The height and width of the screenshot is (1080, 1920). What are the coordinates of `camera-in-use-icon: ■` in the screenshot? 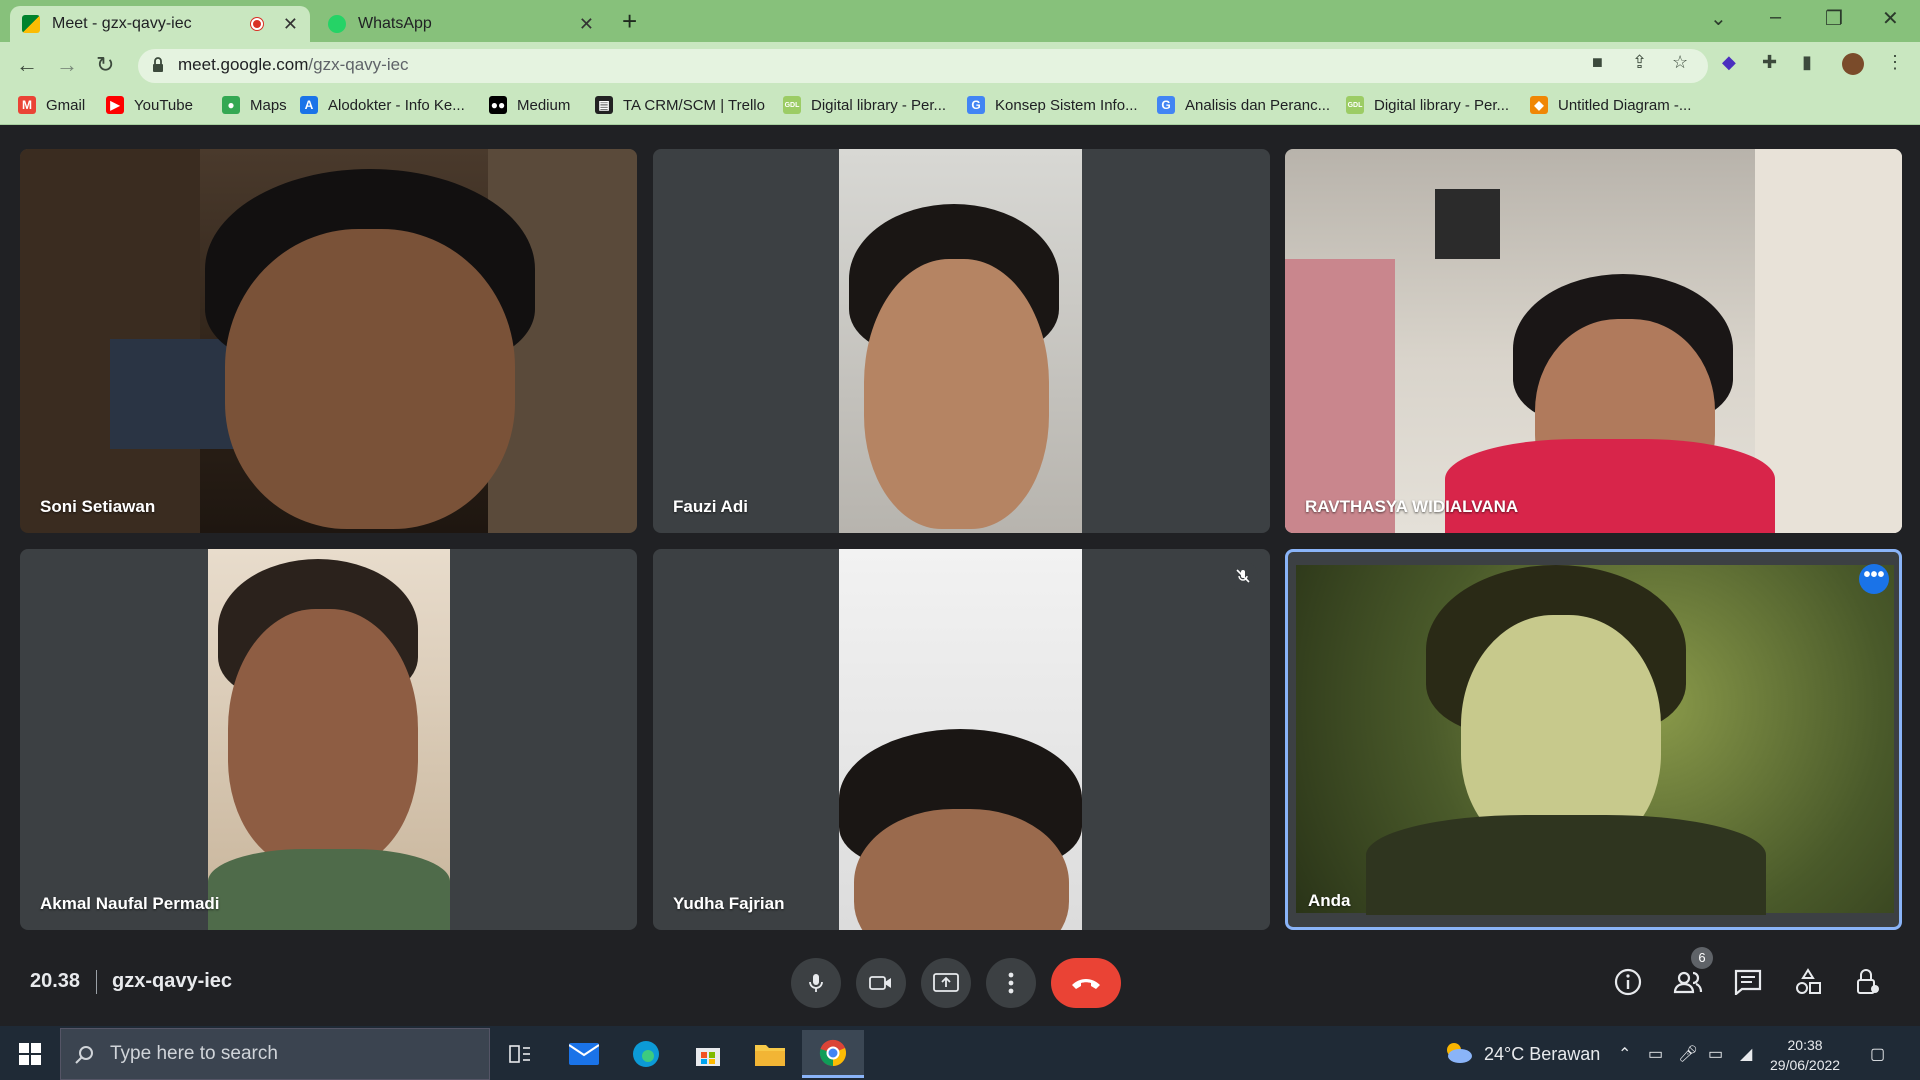 It's located at (1597, 62).